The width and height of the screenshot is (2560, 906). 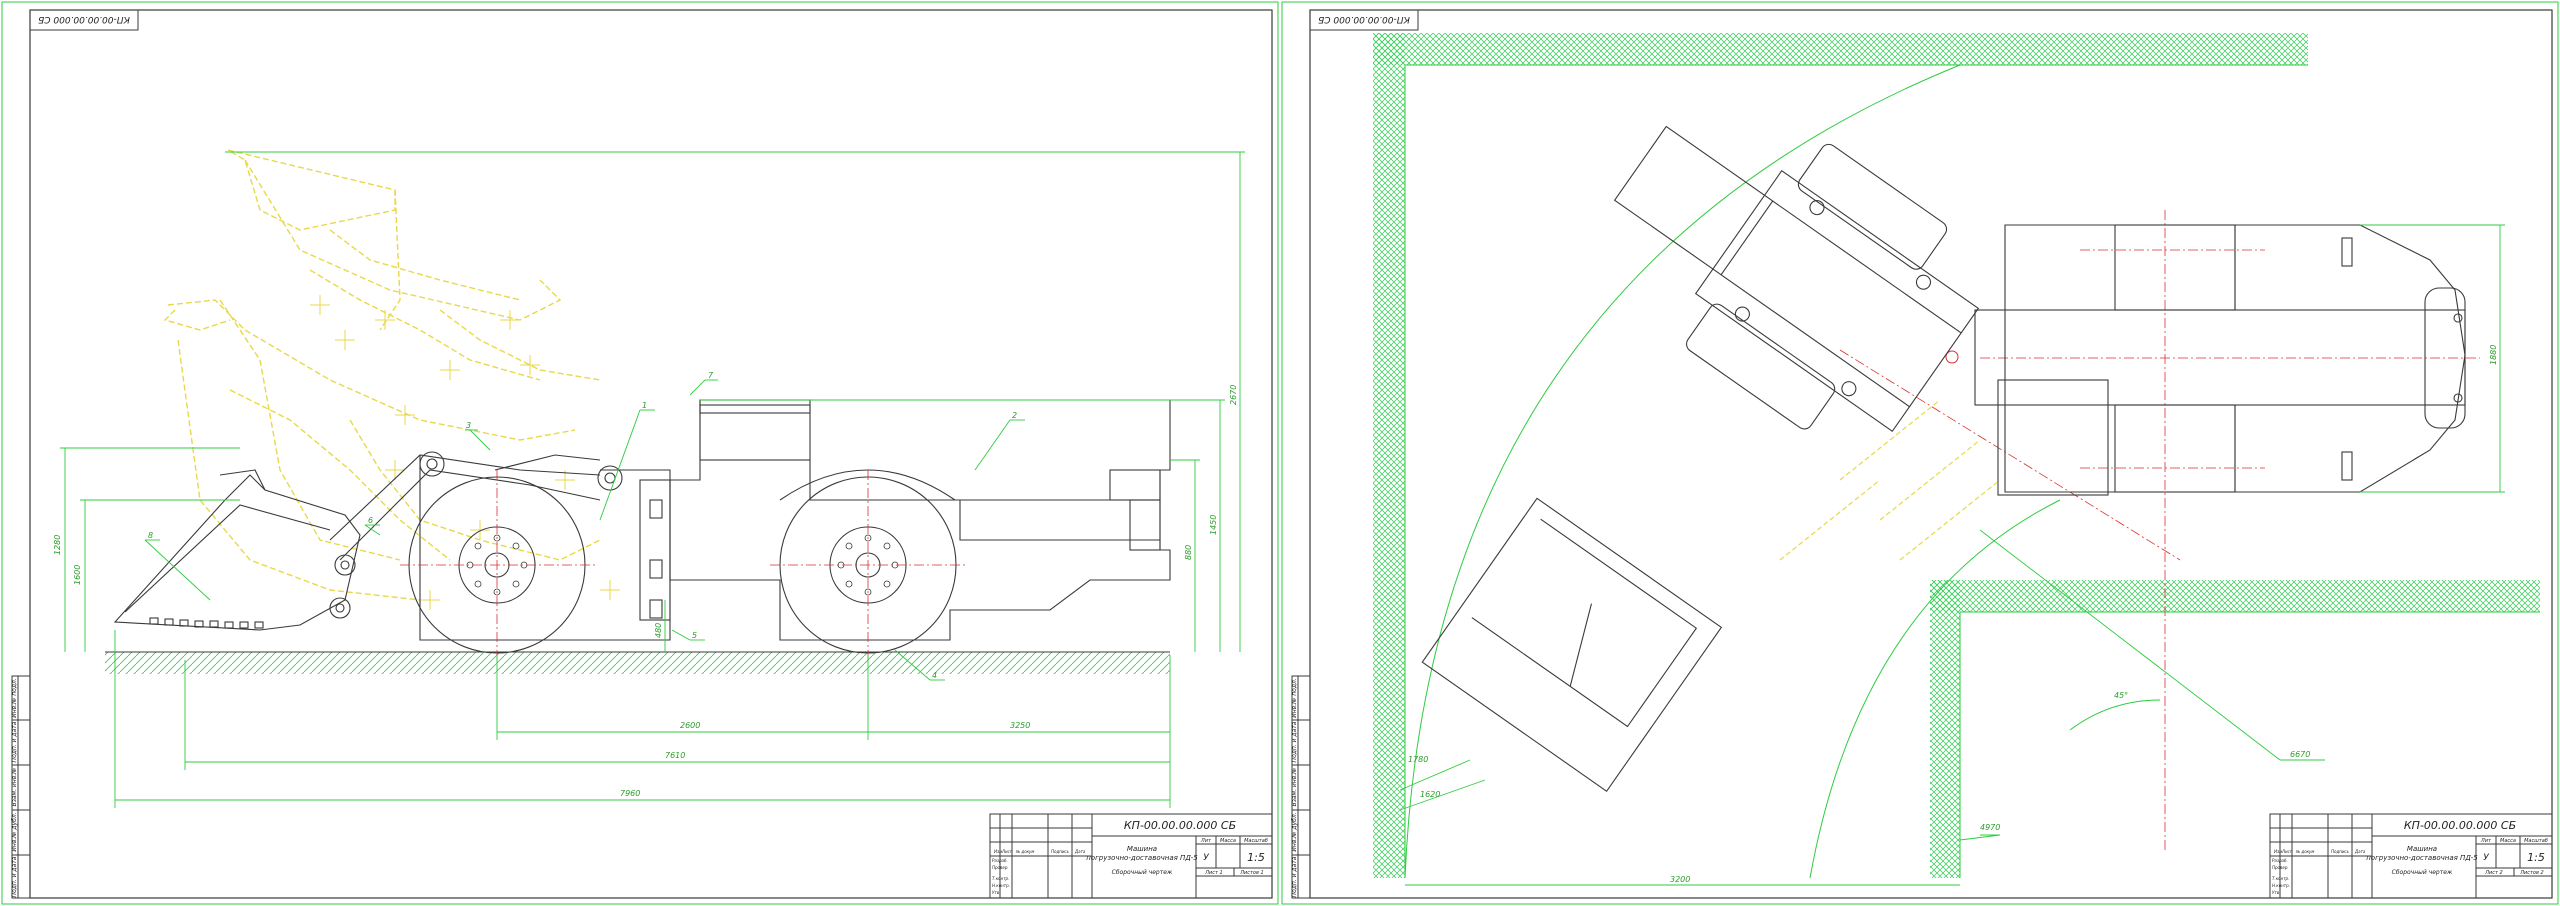 What do you see at coordinates (2531, 873) in the screenshot?
I see `title-sheets: Листов 2` at bounding box center [2531, 873].